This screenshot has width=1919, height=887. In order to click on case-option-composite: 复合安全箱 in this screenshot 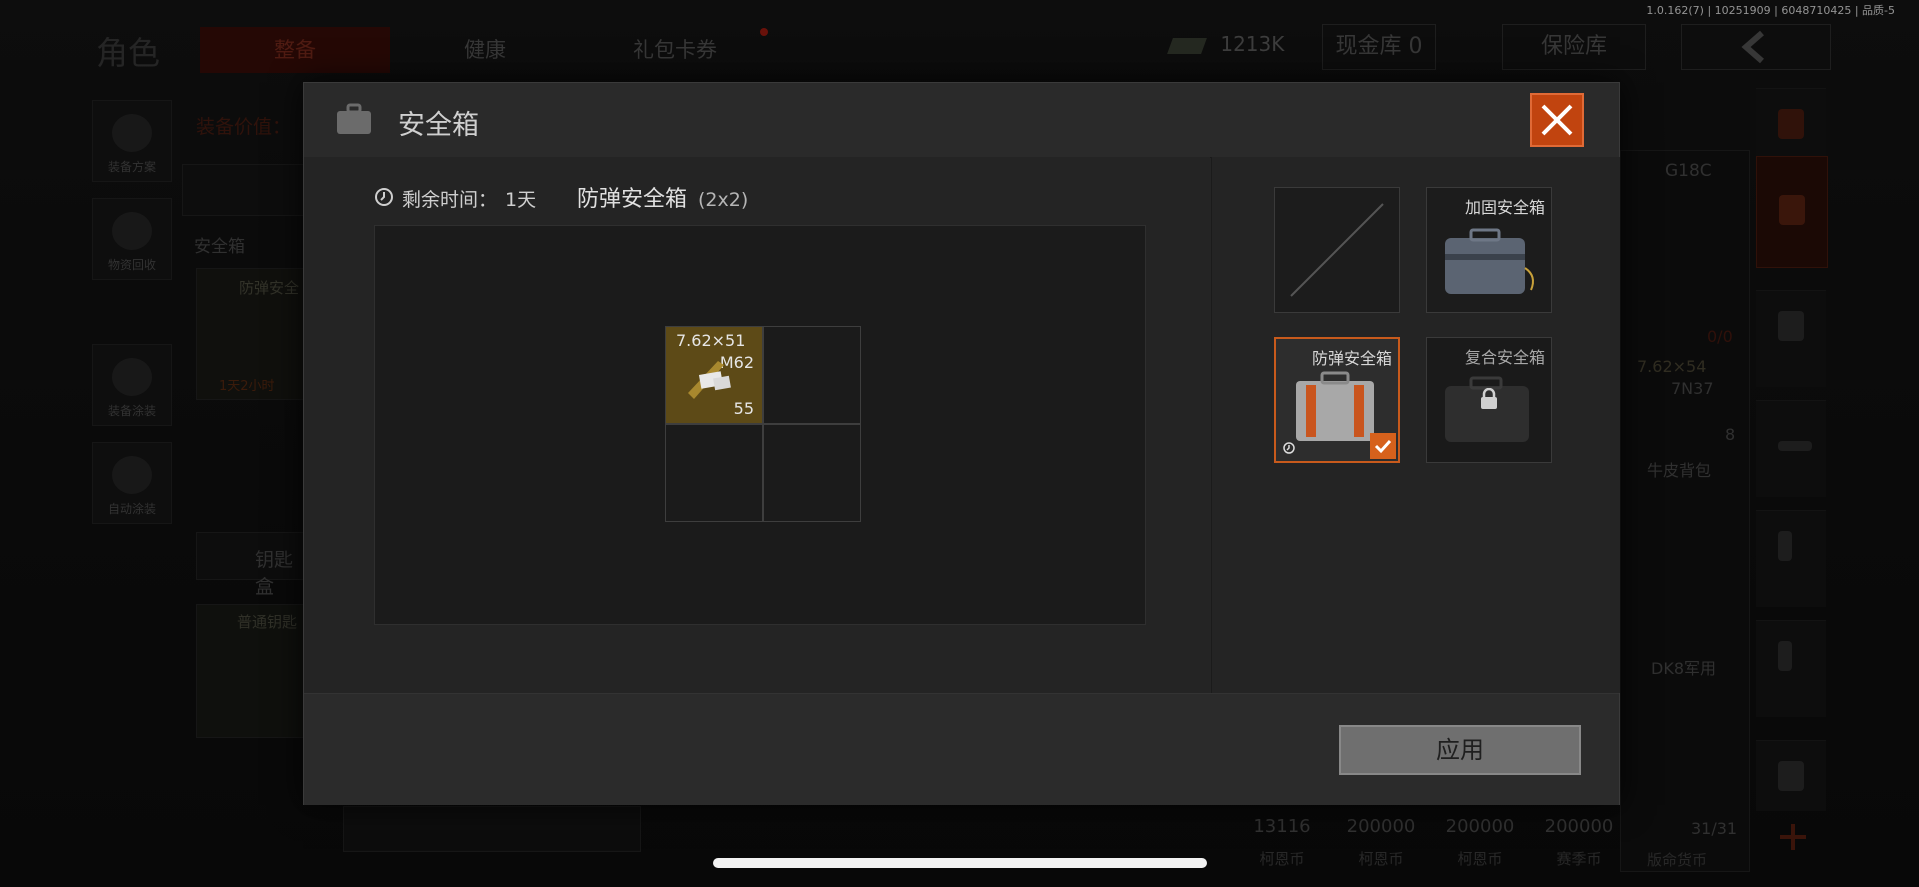, I will do `click(1489, 400)`.